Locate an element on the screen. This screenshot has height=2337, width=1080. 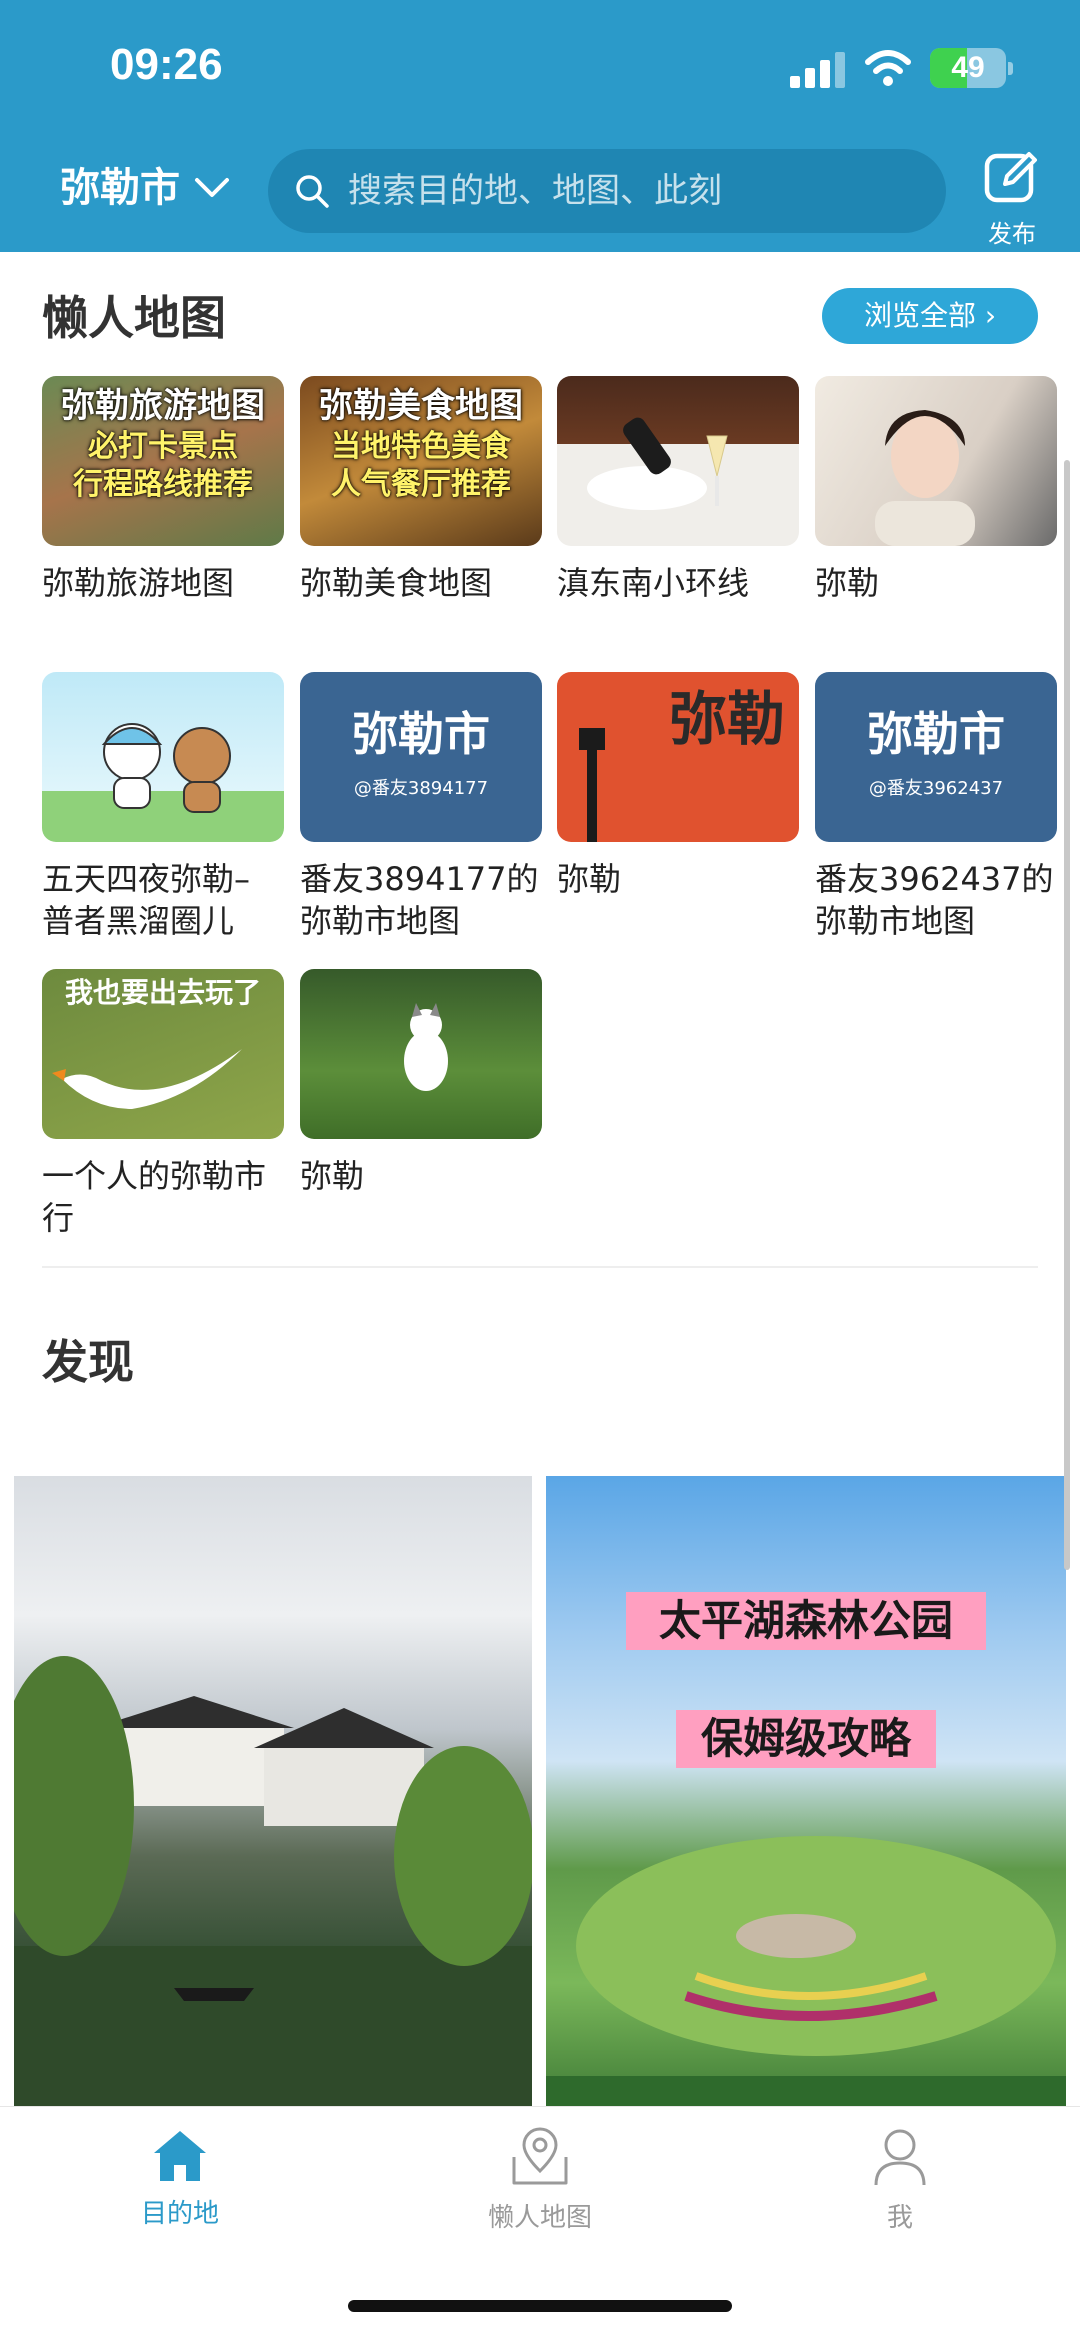
map-thumbnail: 弥勒美食地图 当地特色美食 人气餐厅推荐 is located at coordinates (421, 461).